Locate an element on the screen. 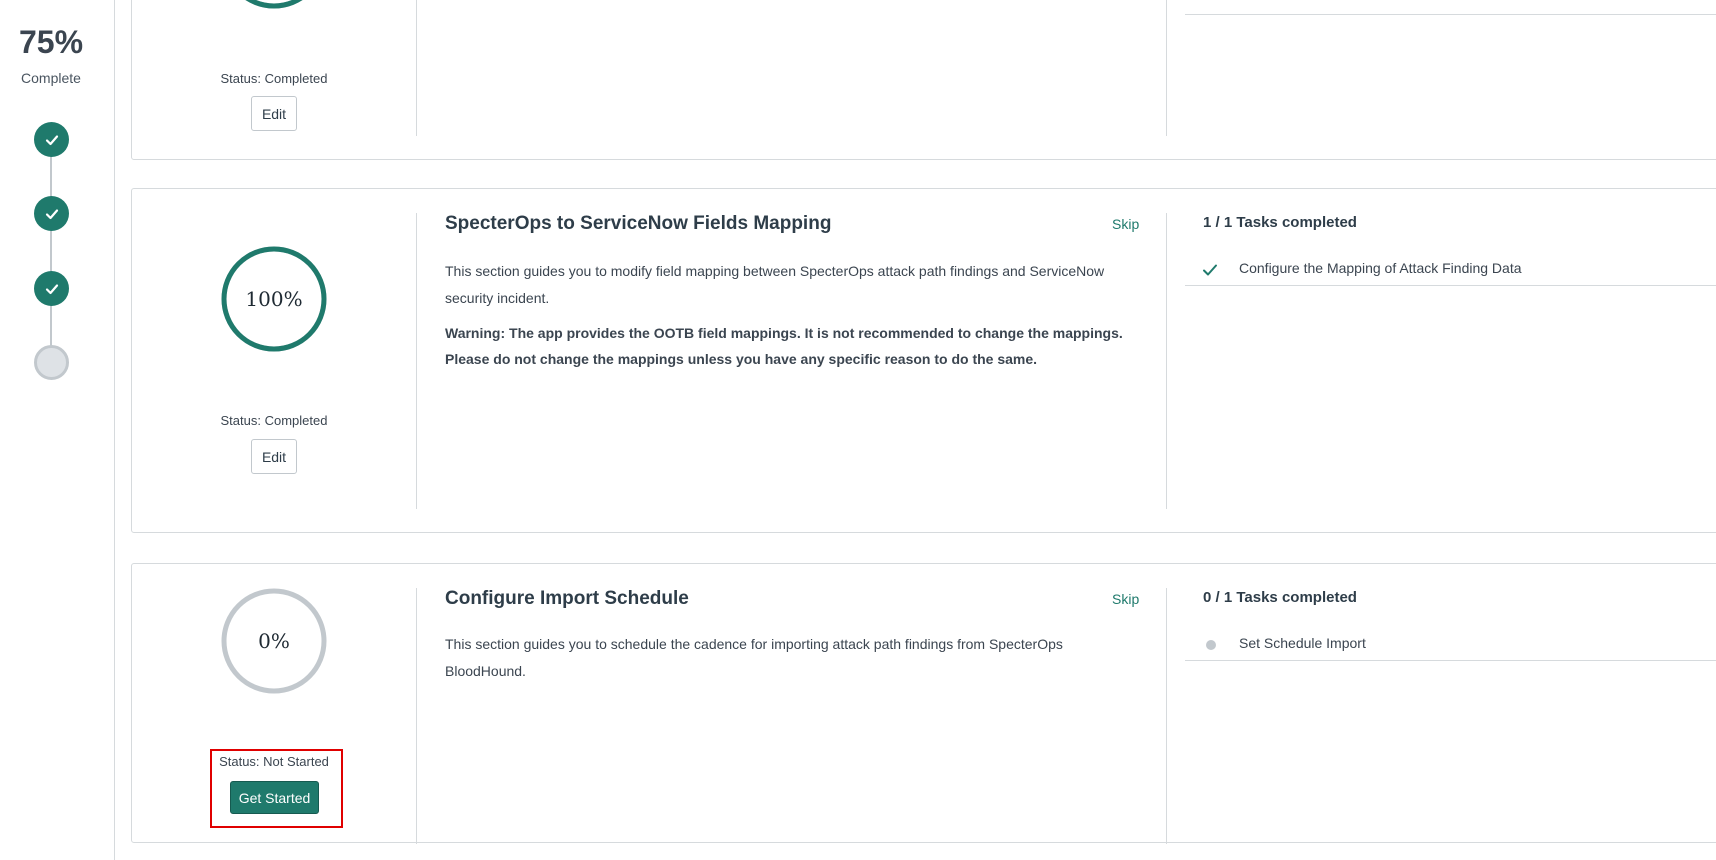 Image resolution: width=1716 pixels, height=860 pixels. task-row-partial is located at coordinates (1450, 7).